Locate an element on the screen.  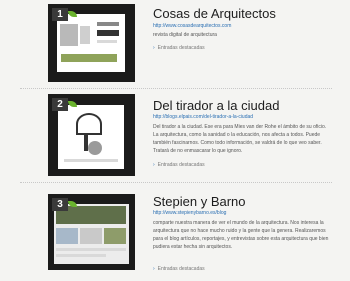
entry-description: revista digital de arquitectura is located at coordinates (185, 35).